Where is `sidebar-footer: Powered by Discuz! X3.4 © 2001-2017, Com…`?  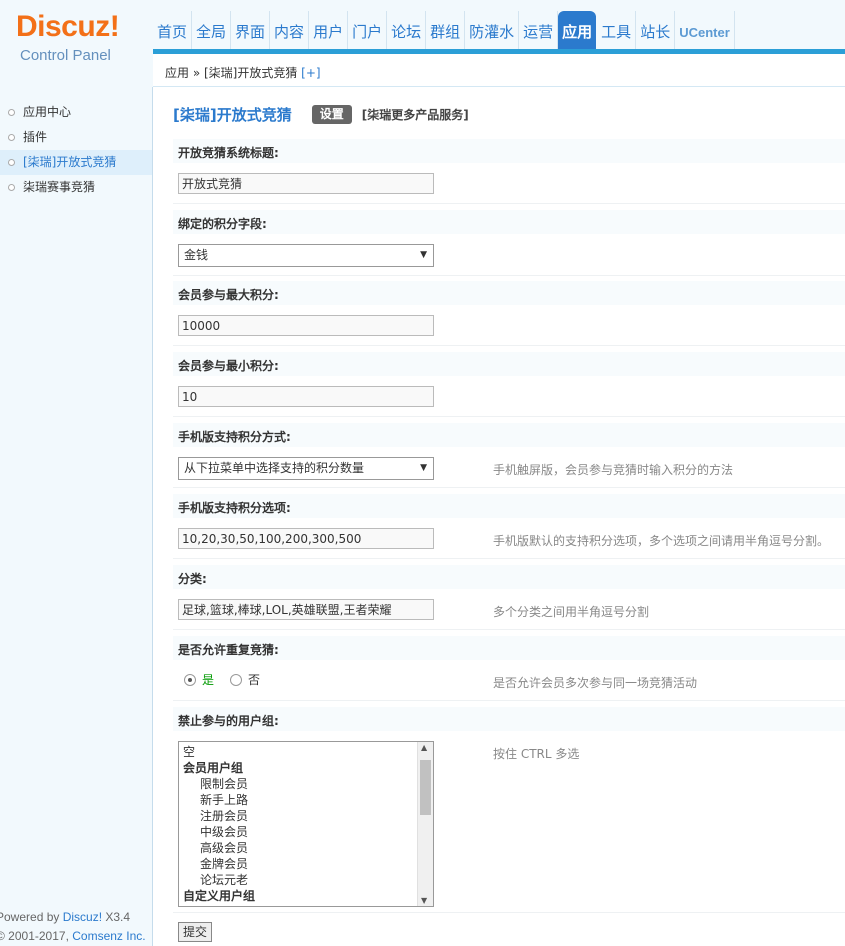
sidebar-footer: Powered by Discuz! X3.4 © 2001-2017, Com… is located at coordinates (73, 927).